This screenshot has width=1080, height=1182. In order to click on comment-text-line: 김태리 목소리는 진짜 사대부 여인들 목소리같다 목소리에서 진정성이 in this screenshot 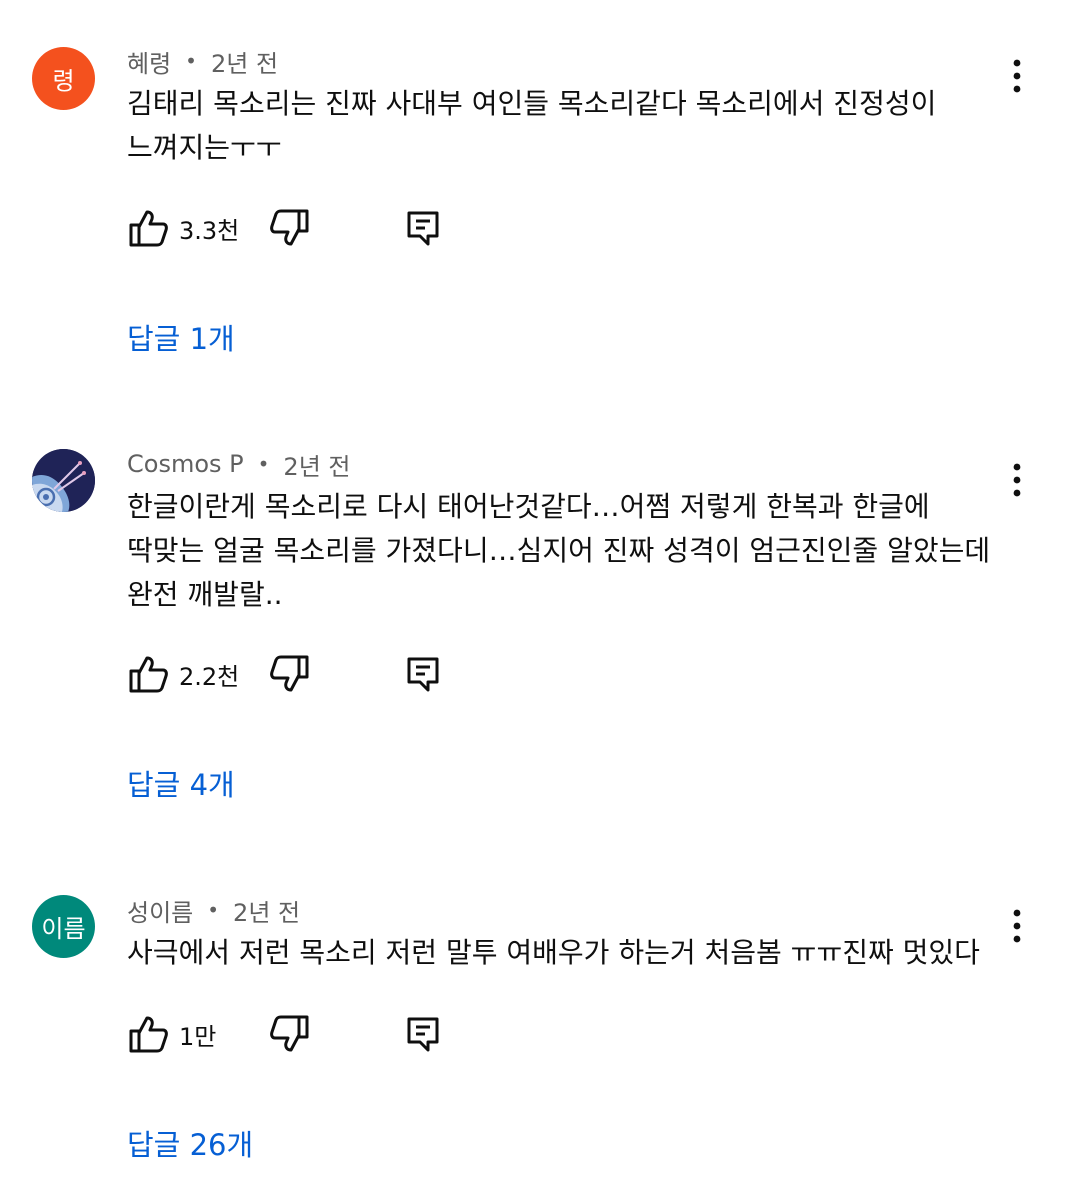, I will do `click(532, 103)`.